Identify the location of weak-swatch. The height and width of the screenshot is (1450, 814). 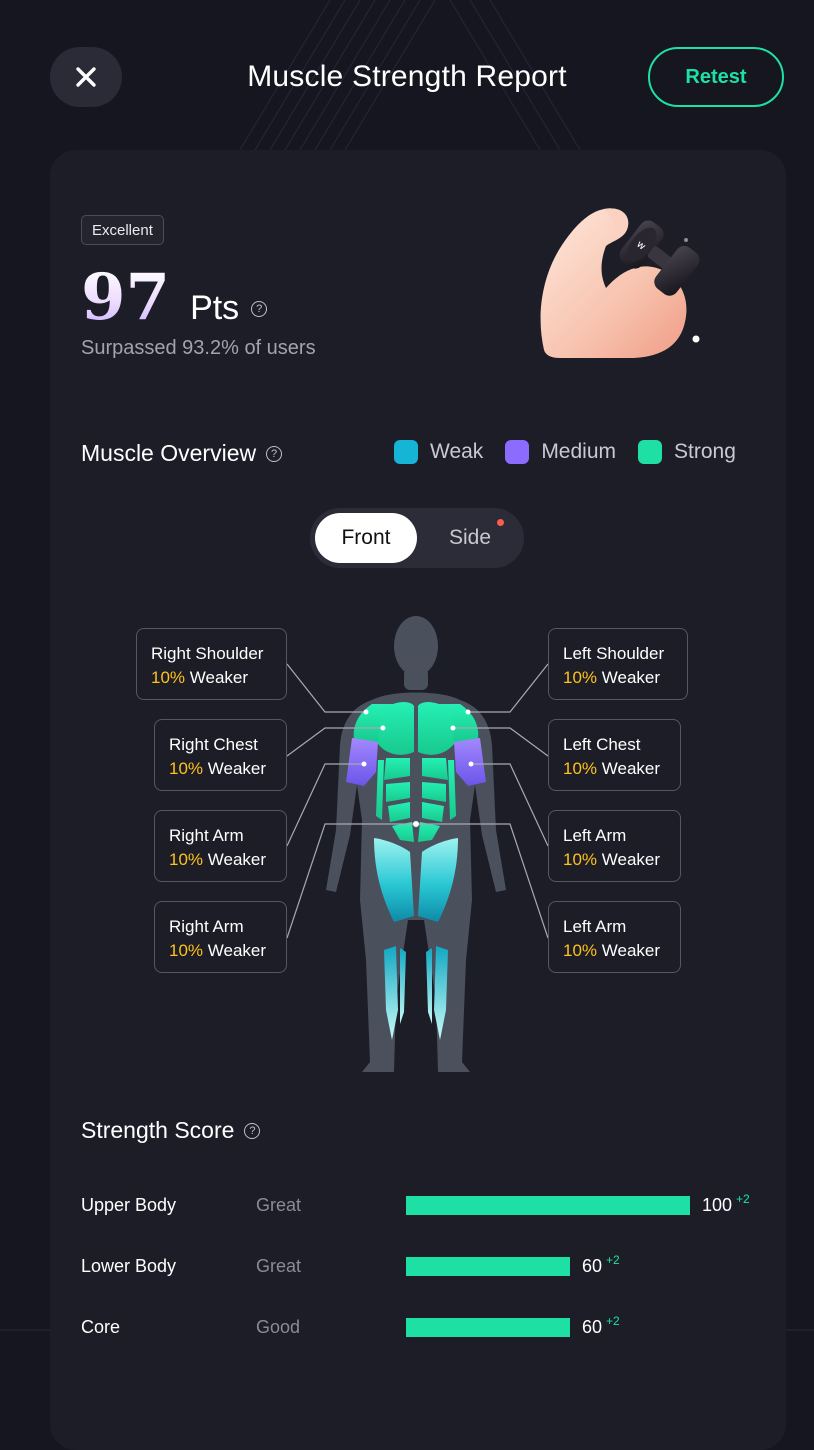
(406, 452).